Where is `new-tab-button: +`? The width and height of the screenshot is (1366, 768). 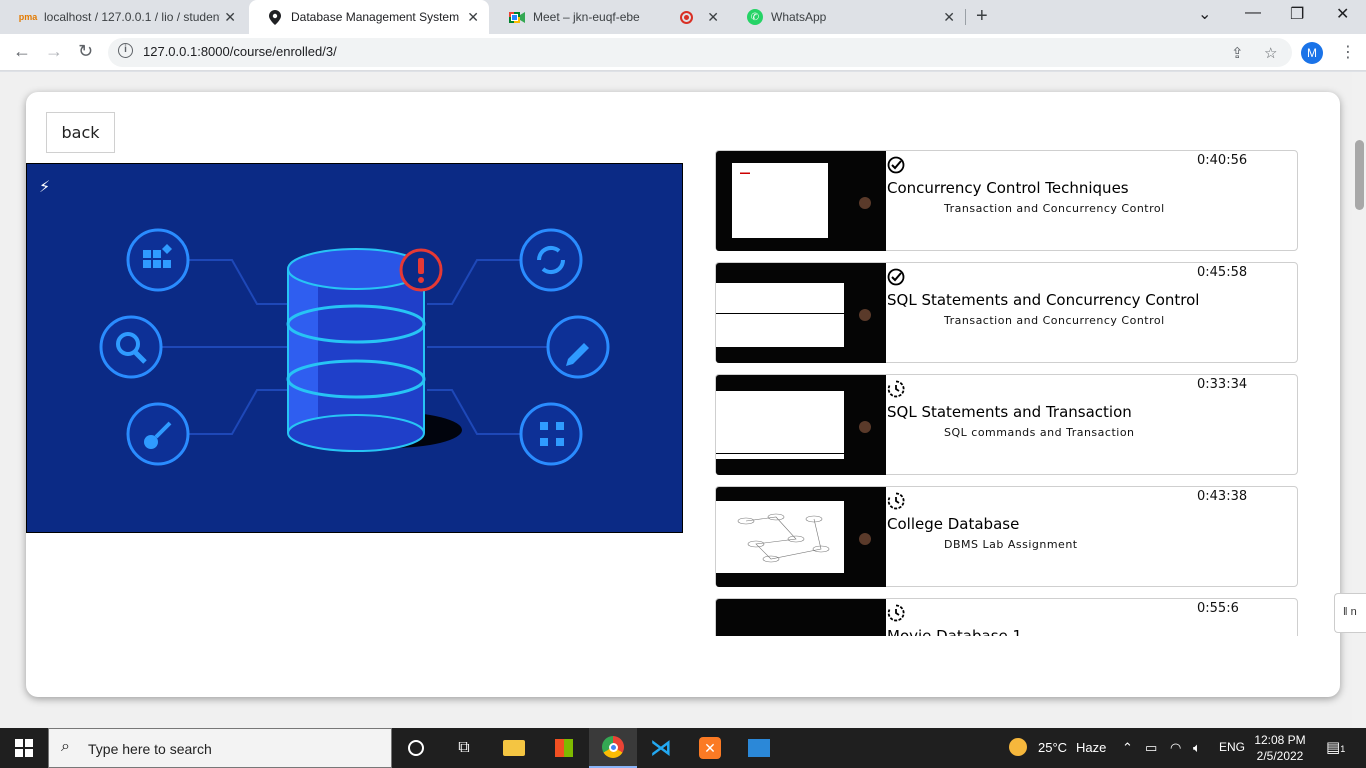
new-tab-button: + is located at coordinates (982, 16).